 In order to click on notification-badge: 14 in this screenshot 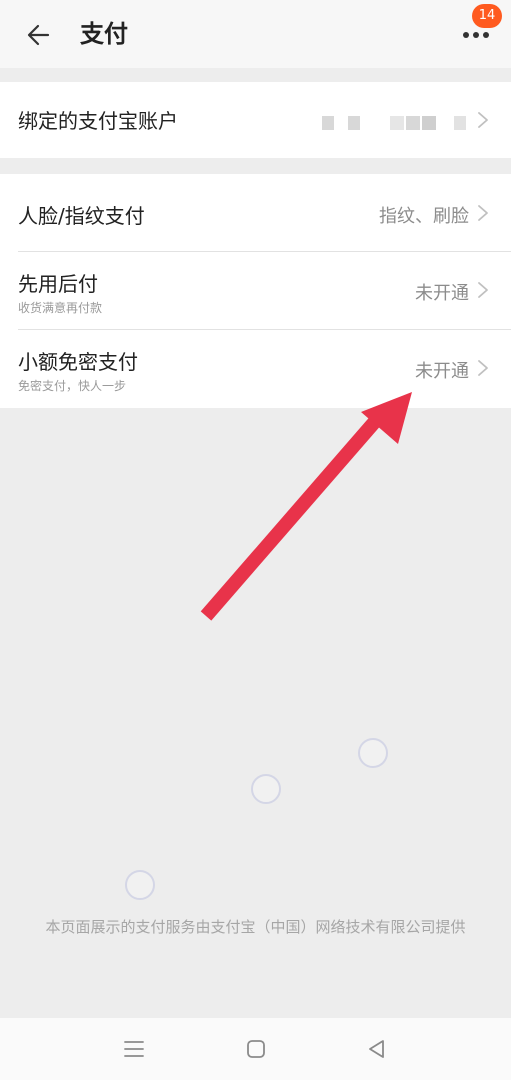, I will do `click(487, 16)`.